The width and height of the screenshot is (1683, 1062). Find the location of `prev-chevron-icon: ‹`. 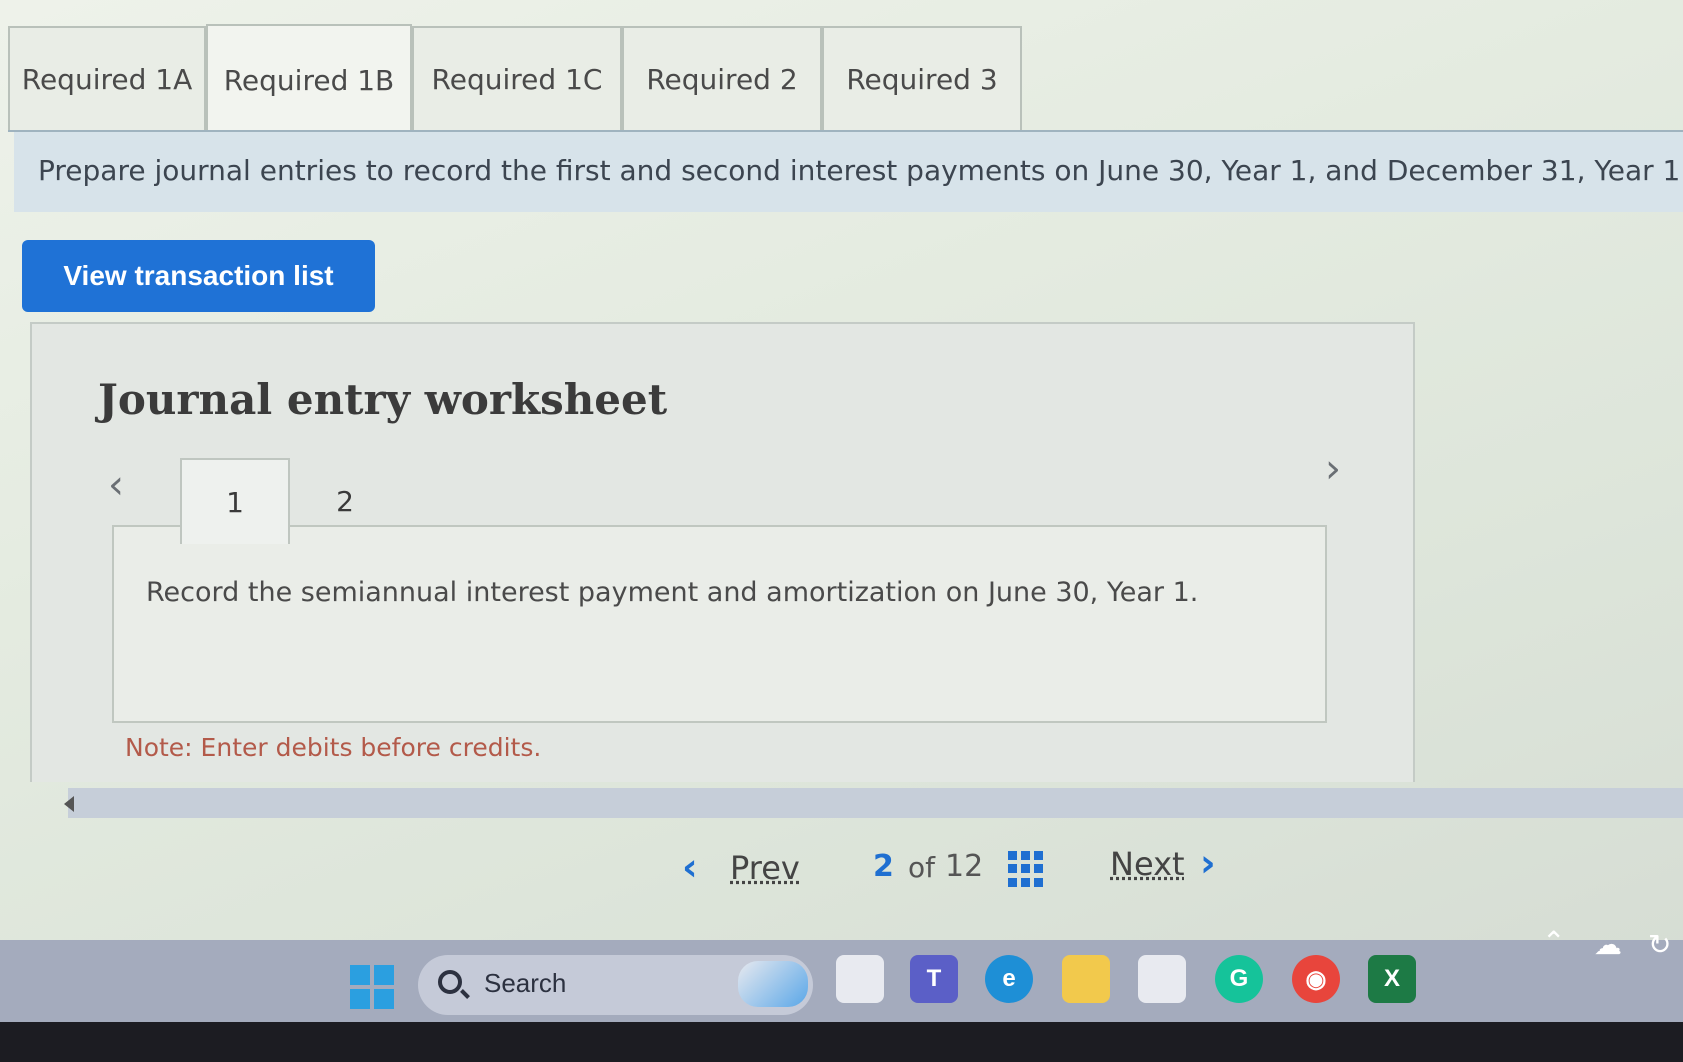

prev-chevron-icon: ‹ is located at coordinates (690, 867).